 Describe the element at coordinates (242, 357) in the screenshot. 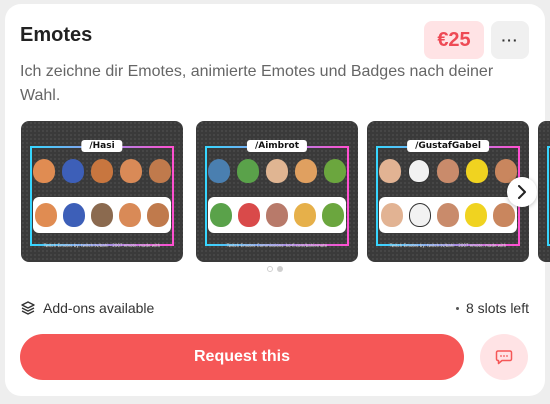

I see `request-button: Request this` at that location.